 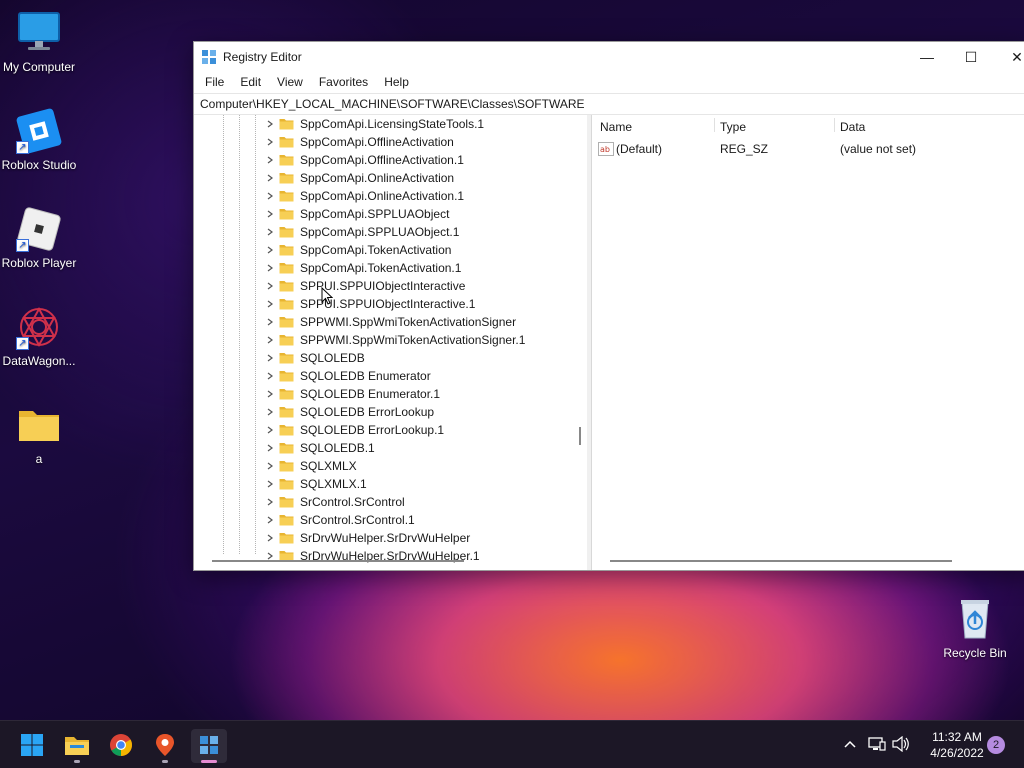 What do you see at coordinates (375, 214) in the screenshot?
I see `tree-item-label: SppComApi.SPPLUAObject` at bounding box center [375, 214].